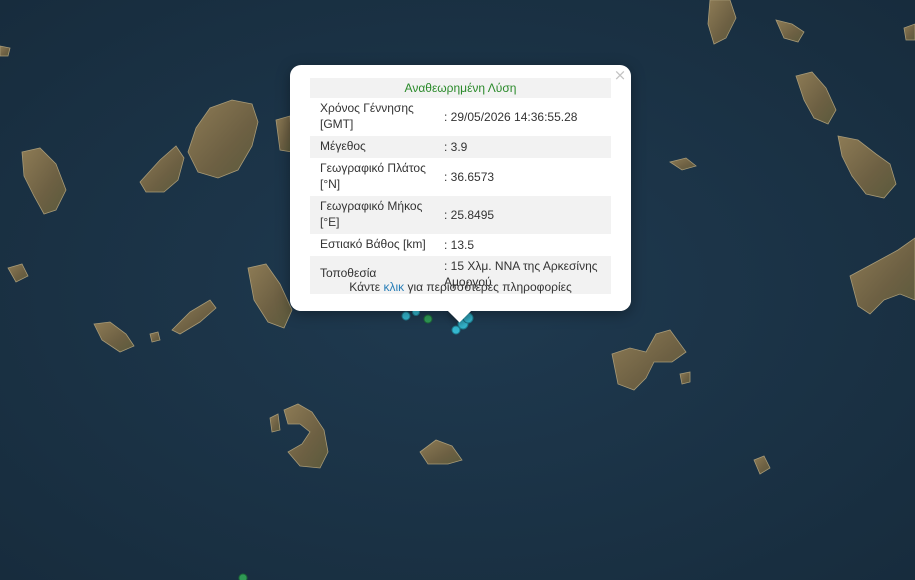 This screenshot has width=915, height=580. Describe the element at coordinates (469, 177) in the screenshot. I see `row-value: : 36.6573` at that location.